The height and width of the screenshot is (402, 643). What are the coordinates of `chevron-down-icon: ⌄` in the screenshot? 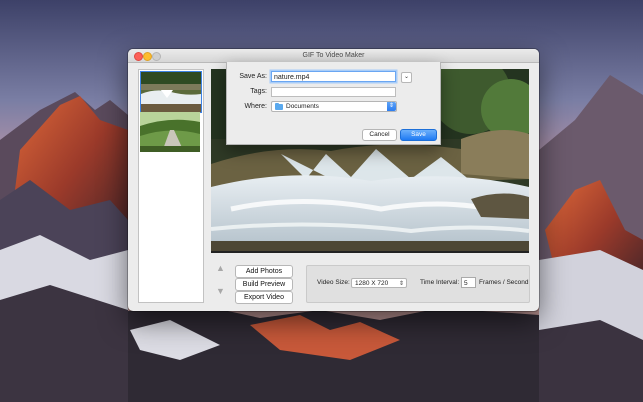 It's located at (406, 77).